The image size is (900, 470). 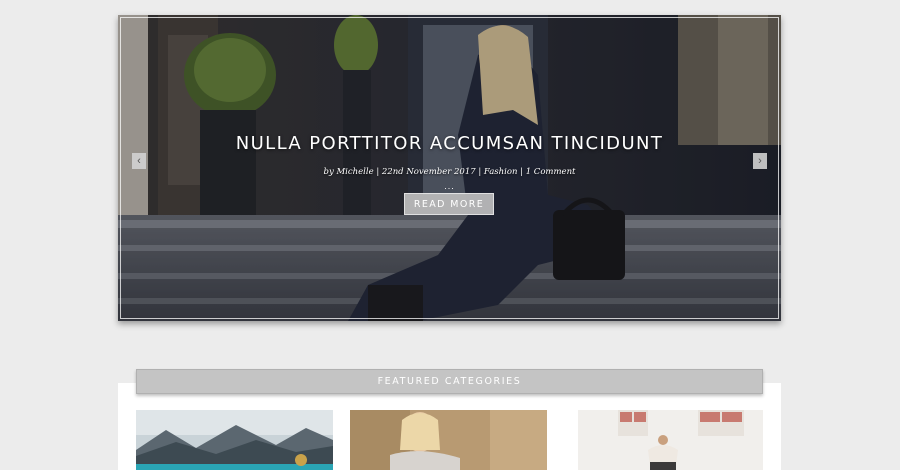 I want to click on category-card-travel, so click(x=234, y=440).